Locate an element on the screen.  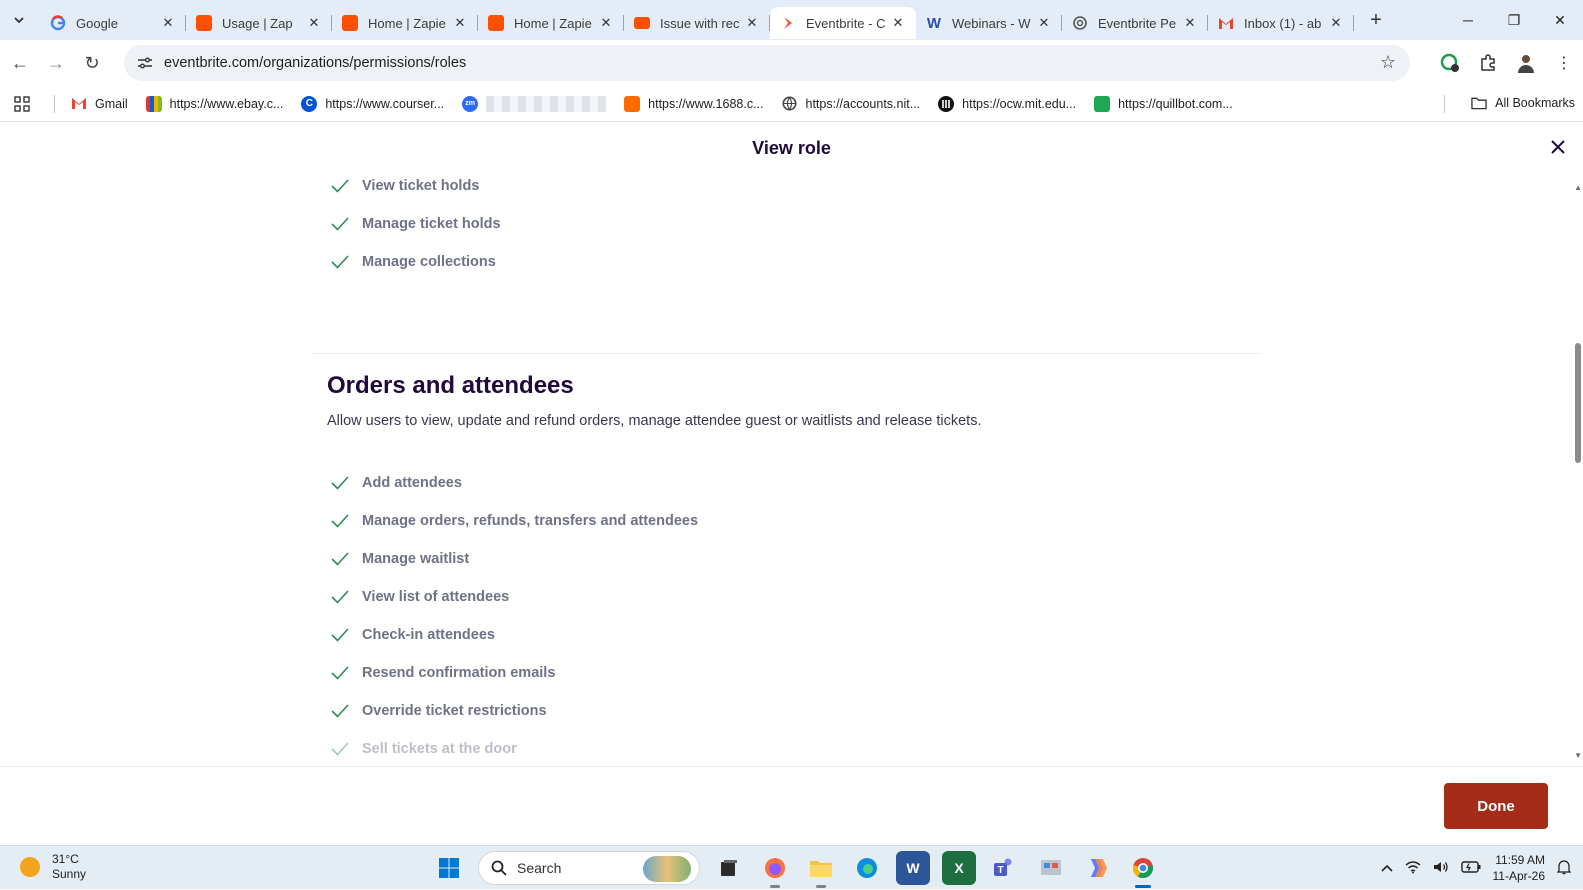
window-close-icon: ✕ is located at coordinates (1560, 20).